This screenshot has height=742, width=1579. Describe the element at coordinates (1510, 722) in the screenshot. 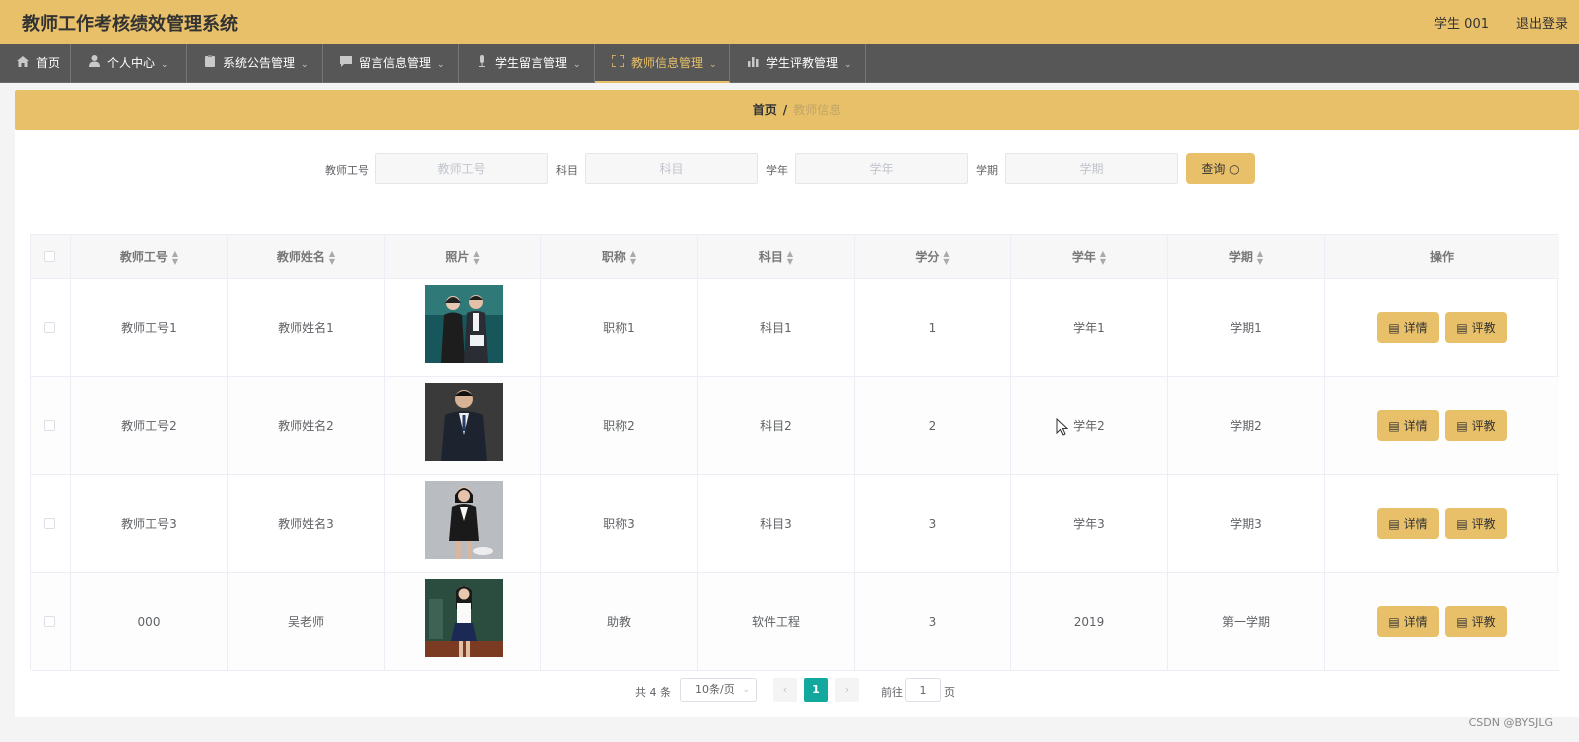

I see `watermark: CSDN @BYSJLG` at that location.